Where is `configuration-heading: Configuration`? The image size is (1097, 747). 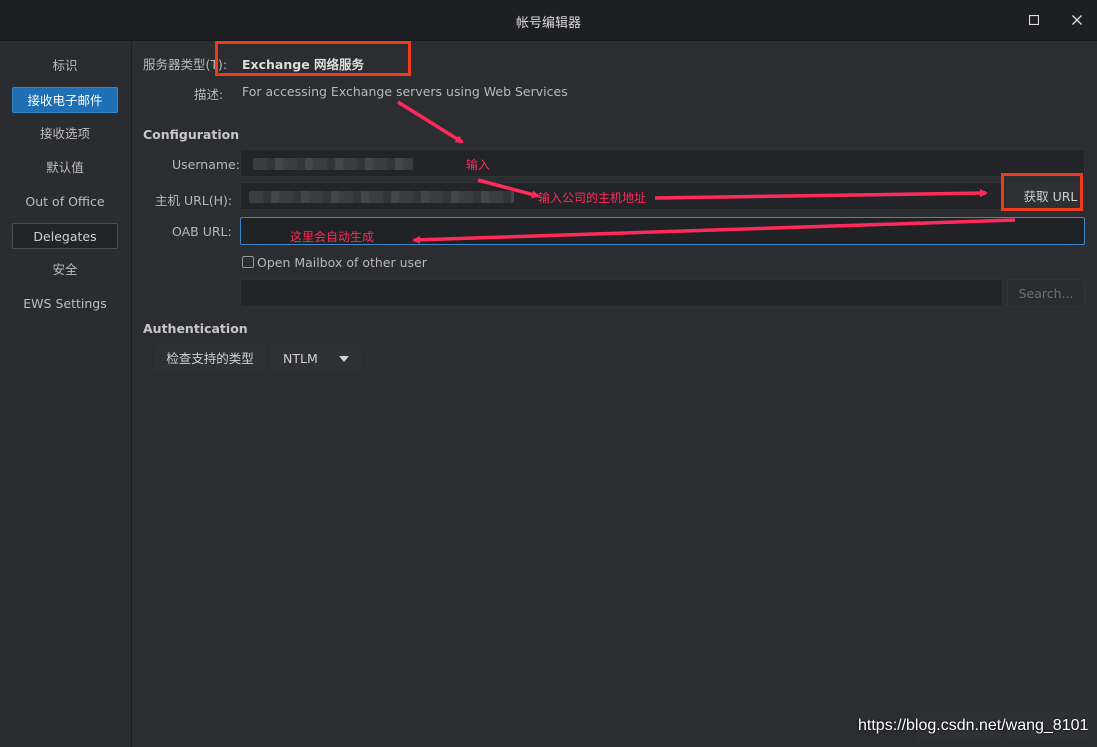
configuration-heading: Configuration is located at coordinates (191, 134).